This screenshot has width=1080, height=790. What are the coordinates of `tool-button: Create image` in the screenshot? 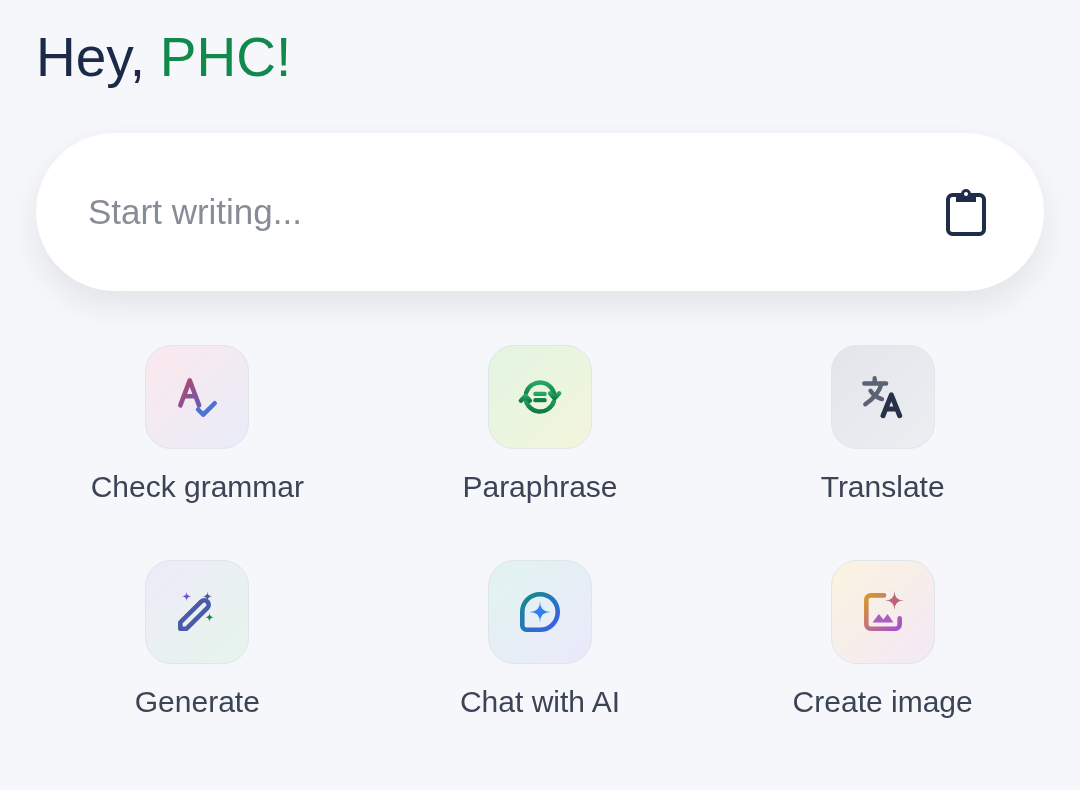 It's located at (882, 641).